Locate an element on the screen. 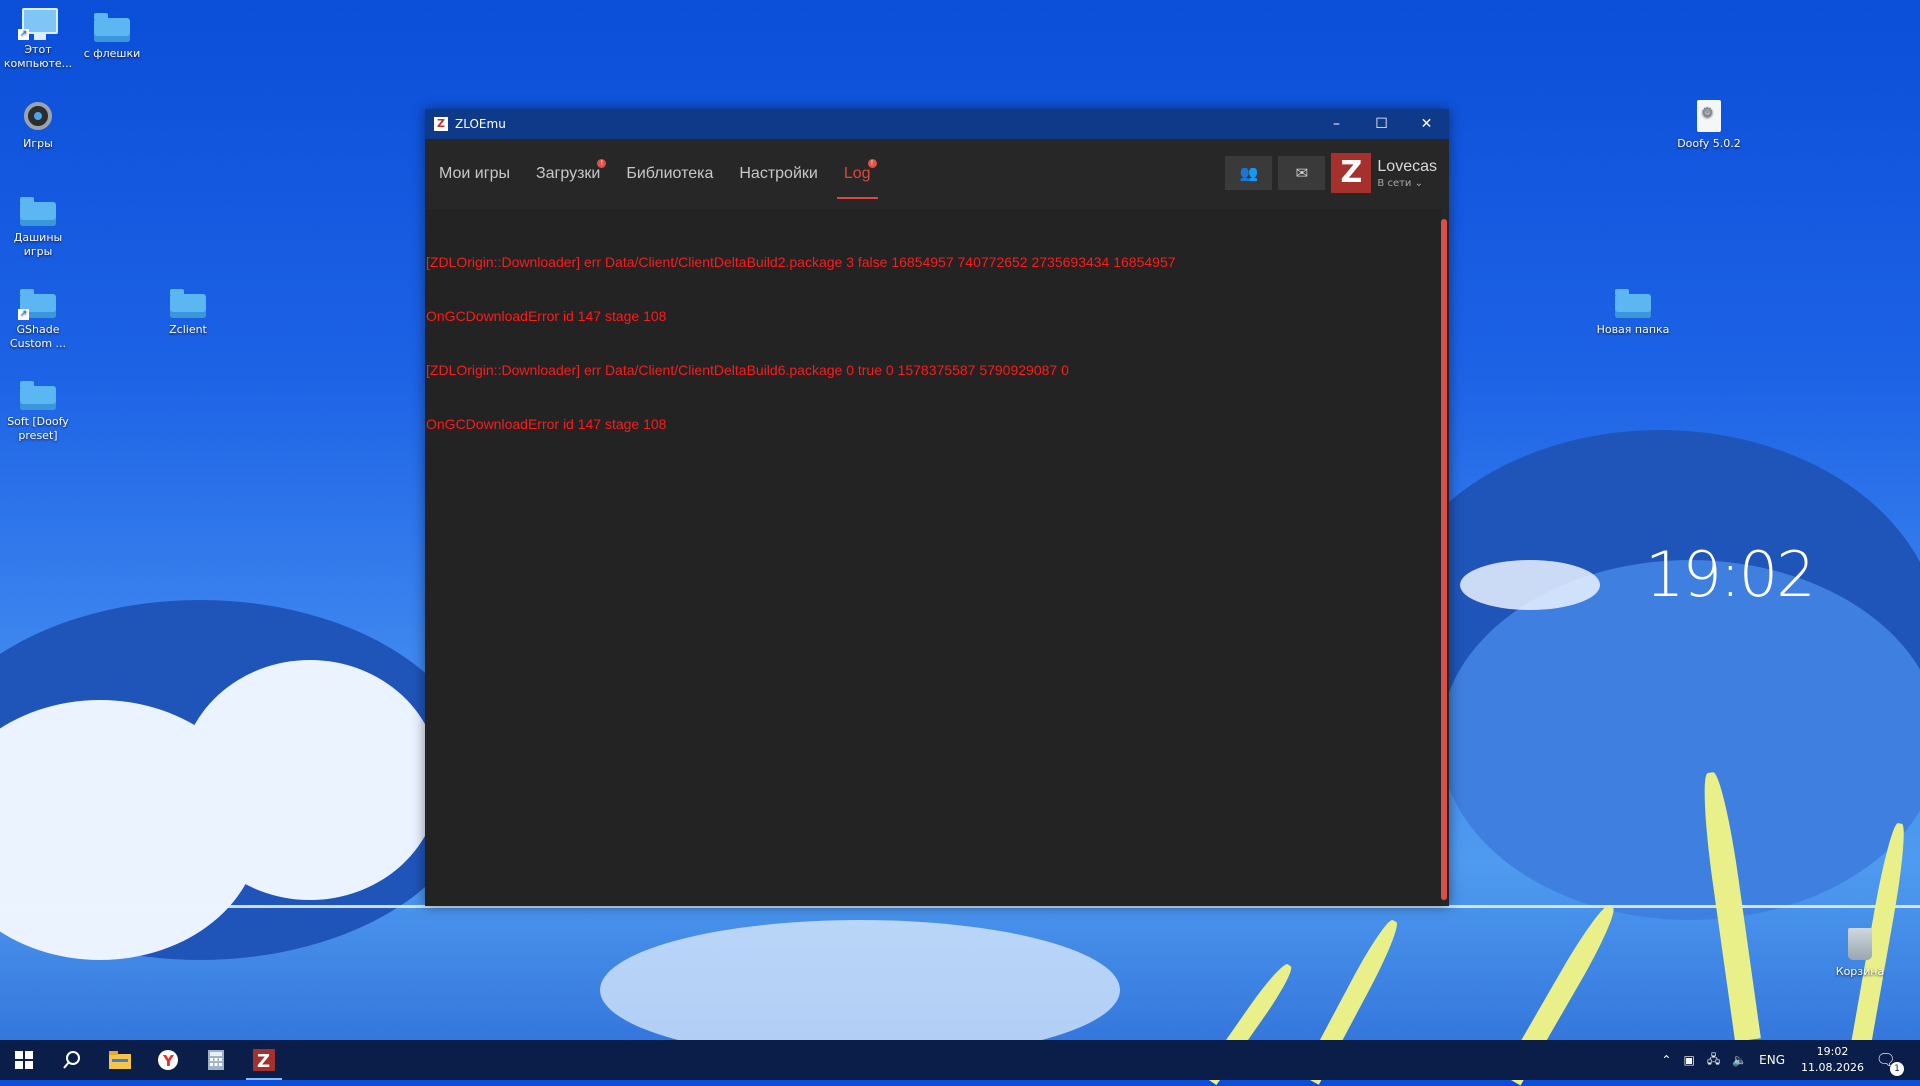 The width and height of the screenshot is (1920, 1086). taskbar-clock: 19:02 11.08.2026 is located at coordinates (1832, 1060).